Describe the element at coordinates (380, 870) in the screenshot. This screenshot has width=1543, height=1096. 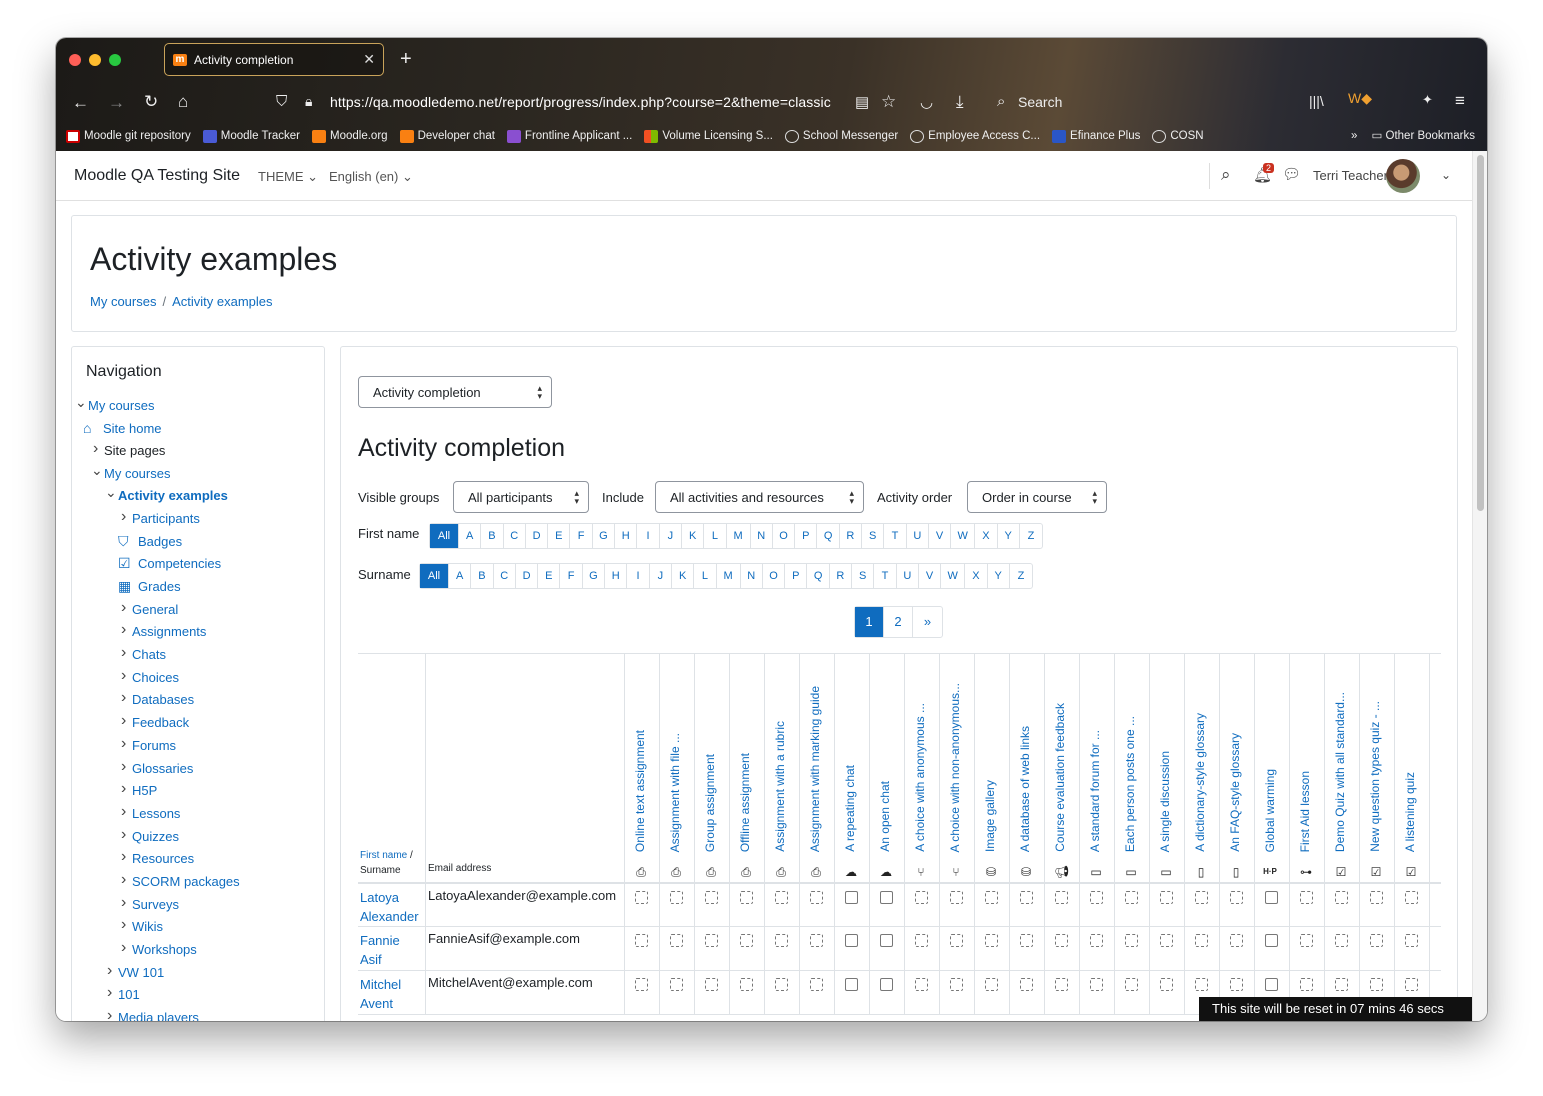
I see `sort-surname-link: Surname` at that location.